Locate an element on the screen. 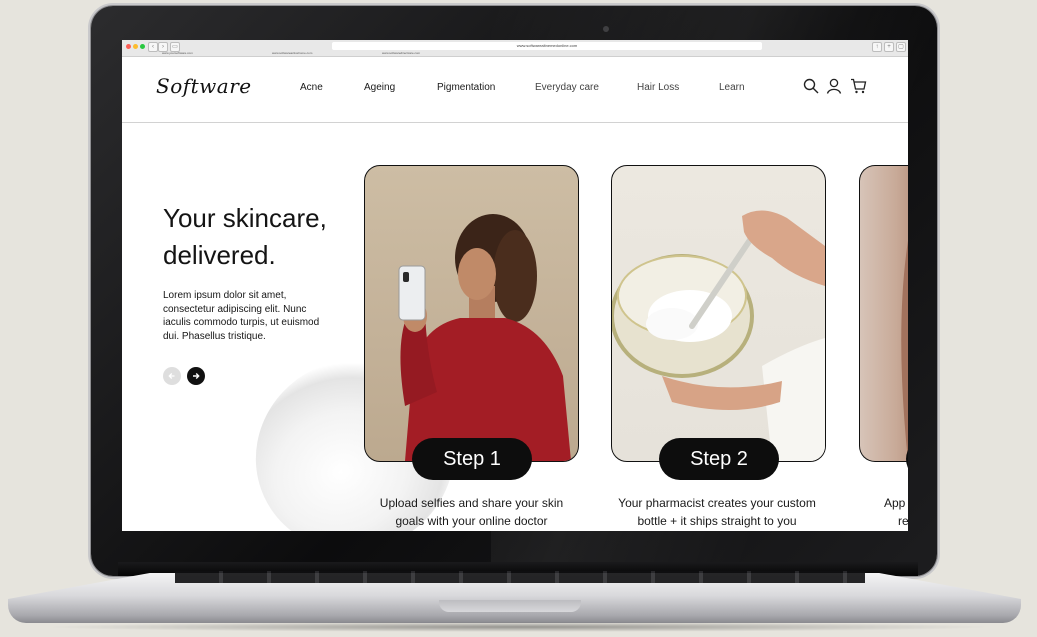  step-2-label: Step 2 is located at coordinates (719, 459).